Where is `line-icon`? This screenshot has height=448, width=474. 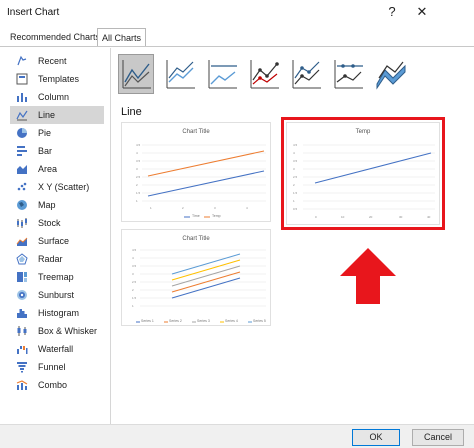 line-icon is located at coordinates (22, 115).